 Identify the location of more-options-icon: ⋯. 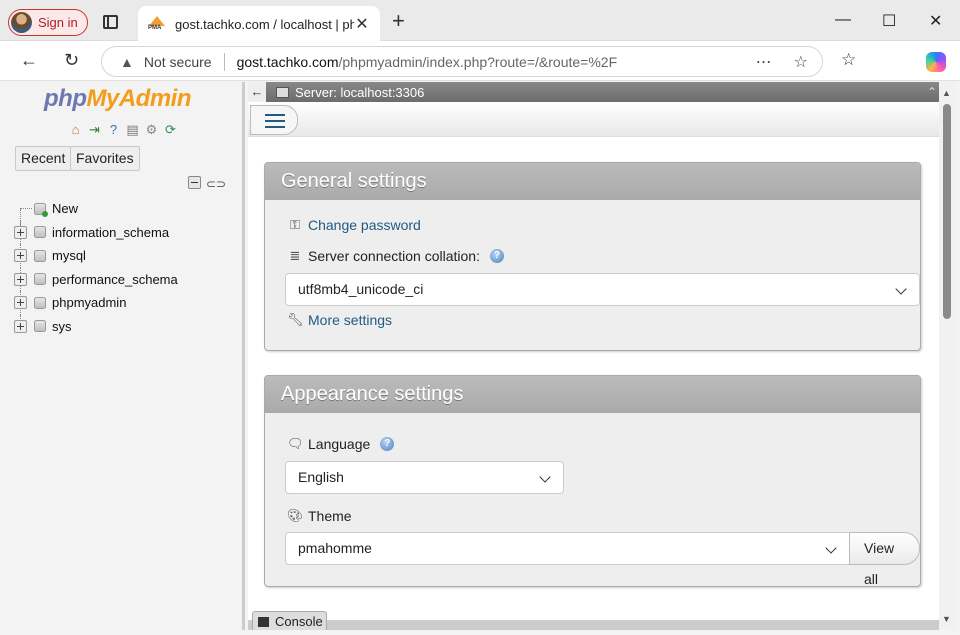
(764, 62).